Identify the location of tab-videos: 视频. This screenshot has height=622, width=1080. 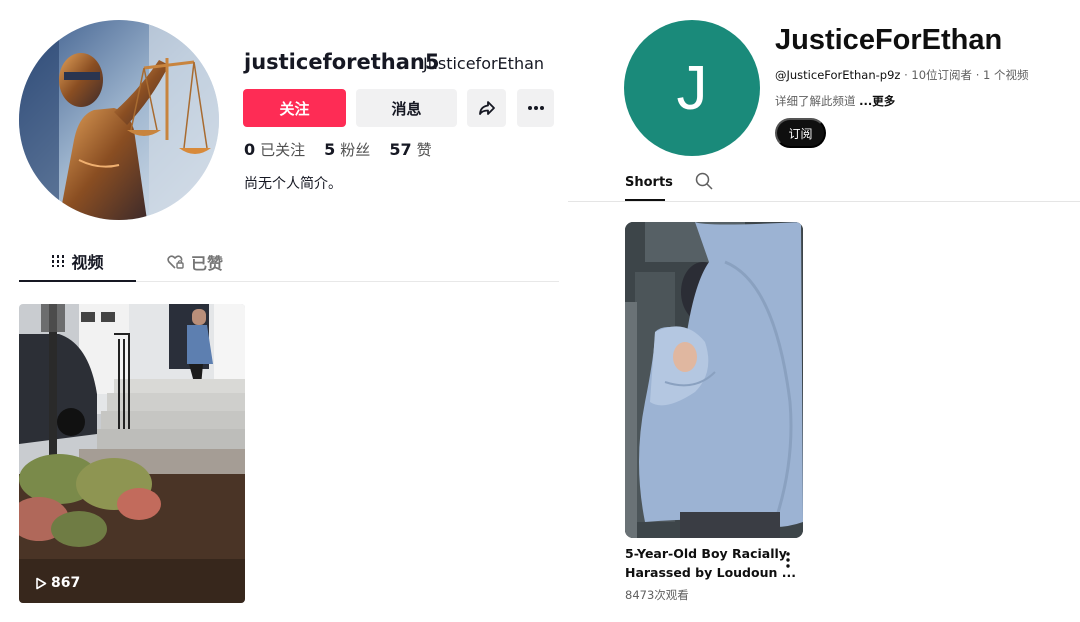
(77, 262).